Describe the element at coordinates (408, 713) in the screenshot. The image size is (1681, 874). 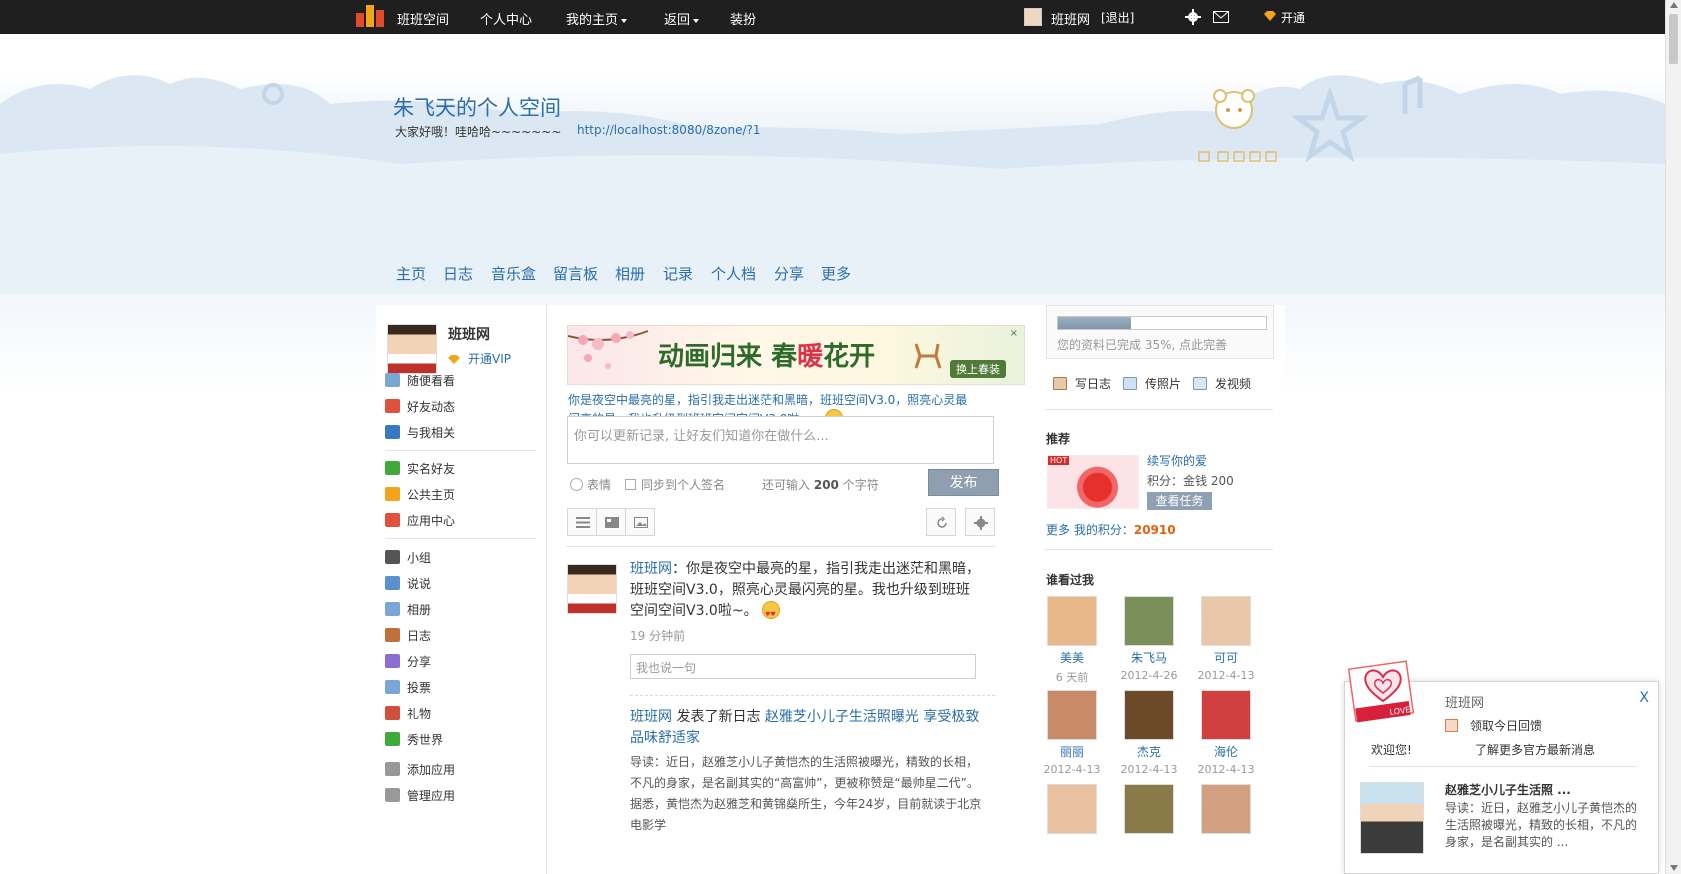
I see `sidebar-item-gifts: 礼物` at that location.